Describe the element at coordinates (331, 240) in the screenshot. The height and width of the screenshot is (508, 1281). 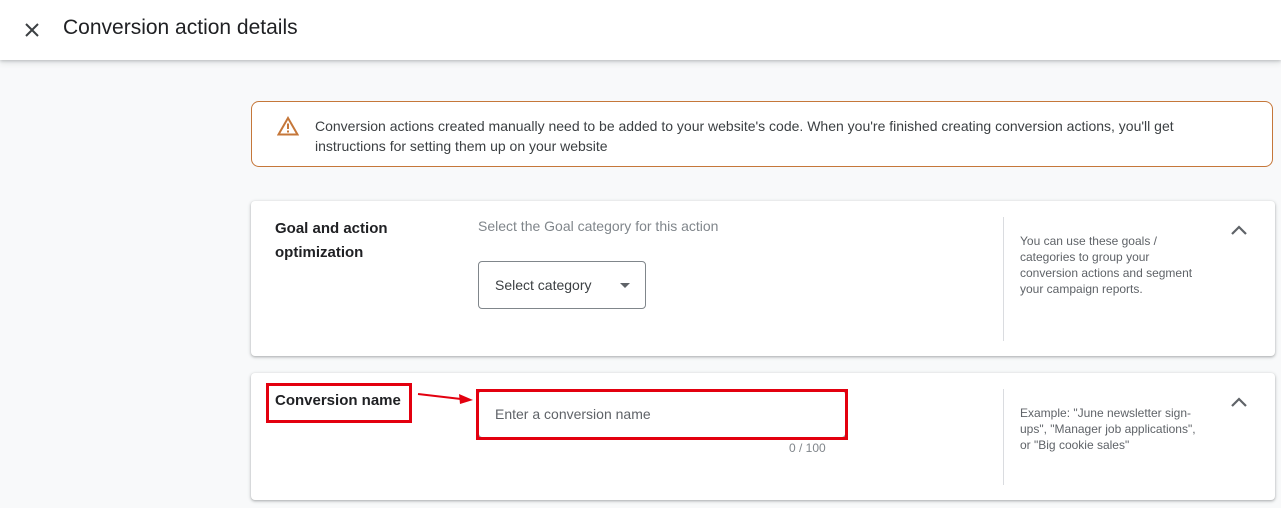
I see `goal-section-label: Goal and action optimization` at that location.